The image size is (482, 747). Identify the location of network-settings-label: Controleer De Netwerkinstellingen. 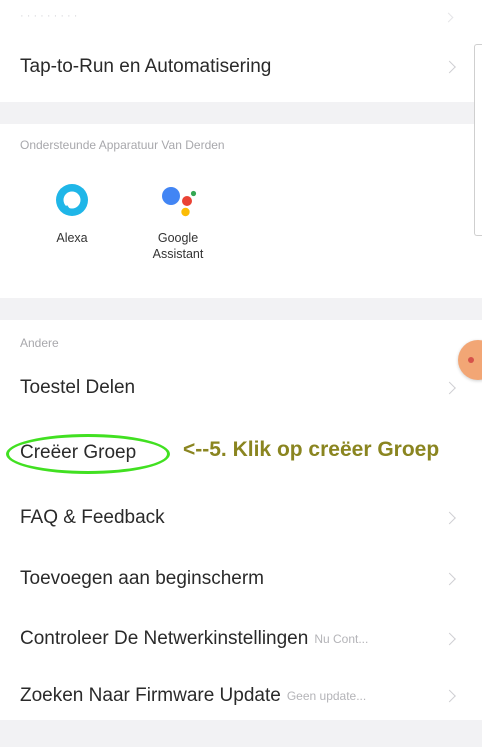
(164, 638).